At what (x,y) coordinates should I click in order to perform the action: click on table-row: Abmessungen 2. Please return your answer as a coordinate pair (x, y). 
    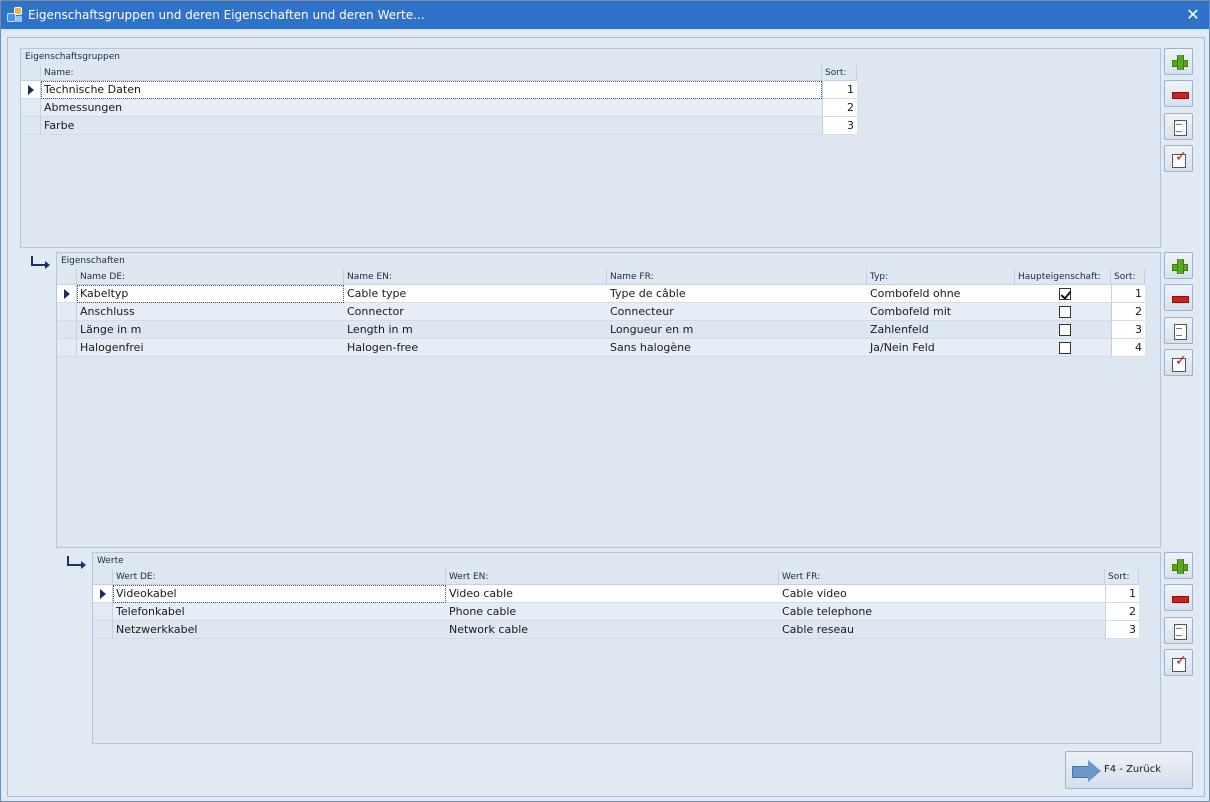
    Looking at the image, I should click on (439, 108).